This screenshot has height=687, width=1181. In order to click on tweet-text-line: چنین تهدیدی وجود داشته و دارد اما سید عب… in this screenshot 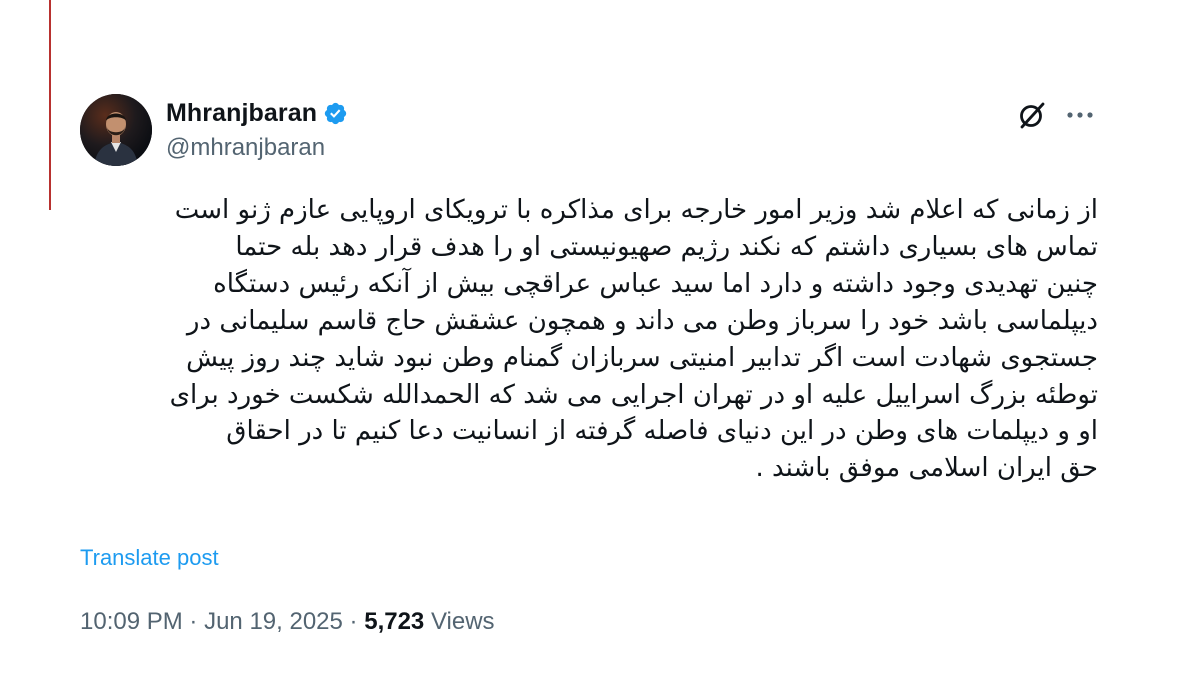, I will do `click(655, 283)`.